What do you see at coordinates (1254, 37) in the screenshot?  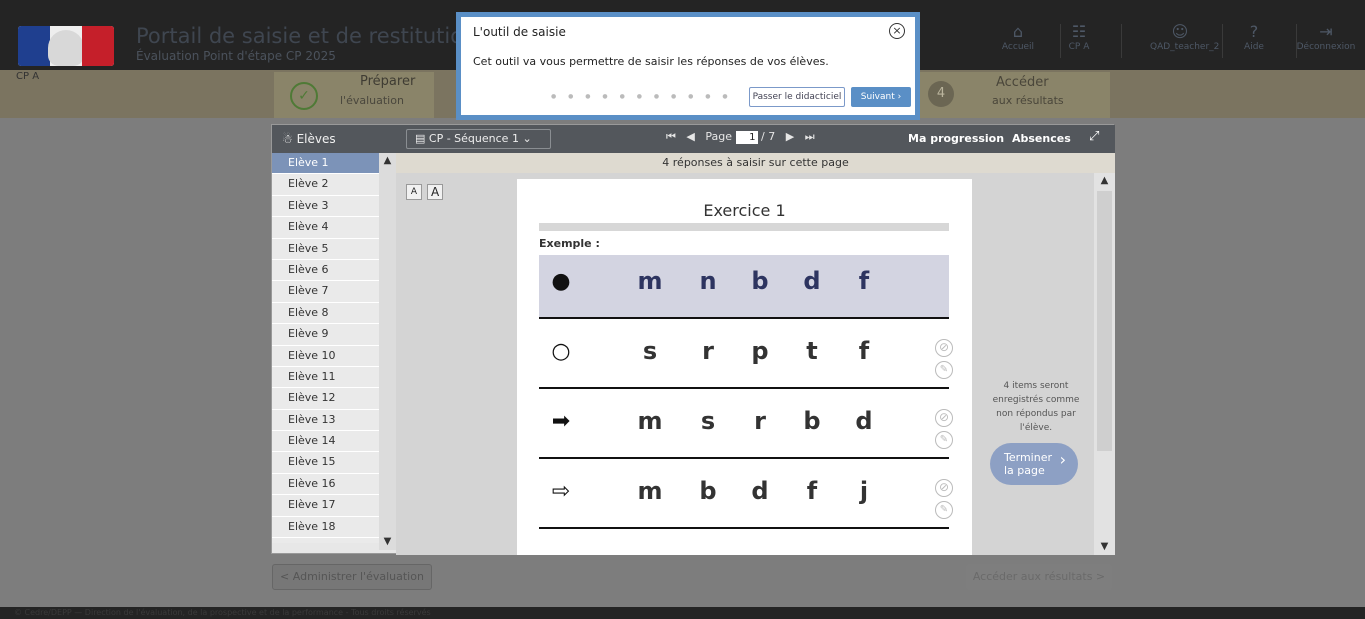 I see `nav-help: ? Aide` at bounding box center [1254, 37].